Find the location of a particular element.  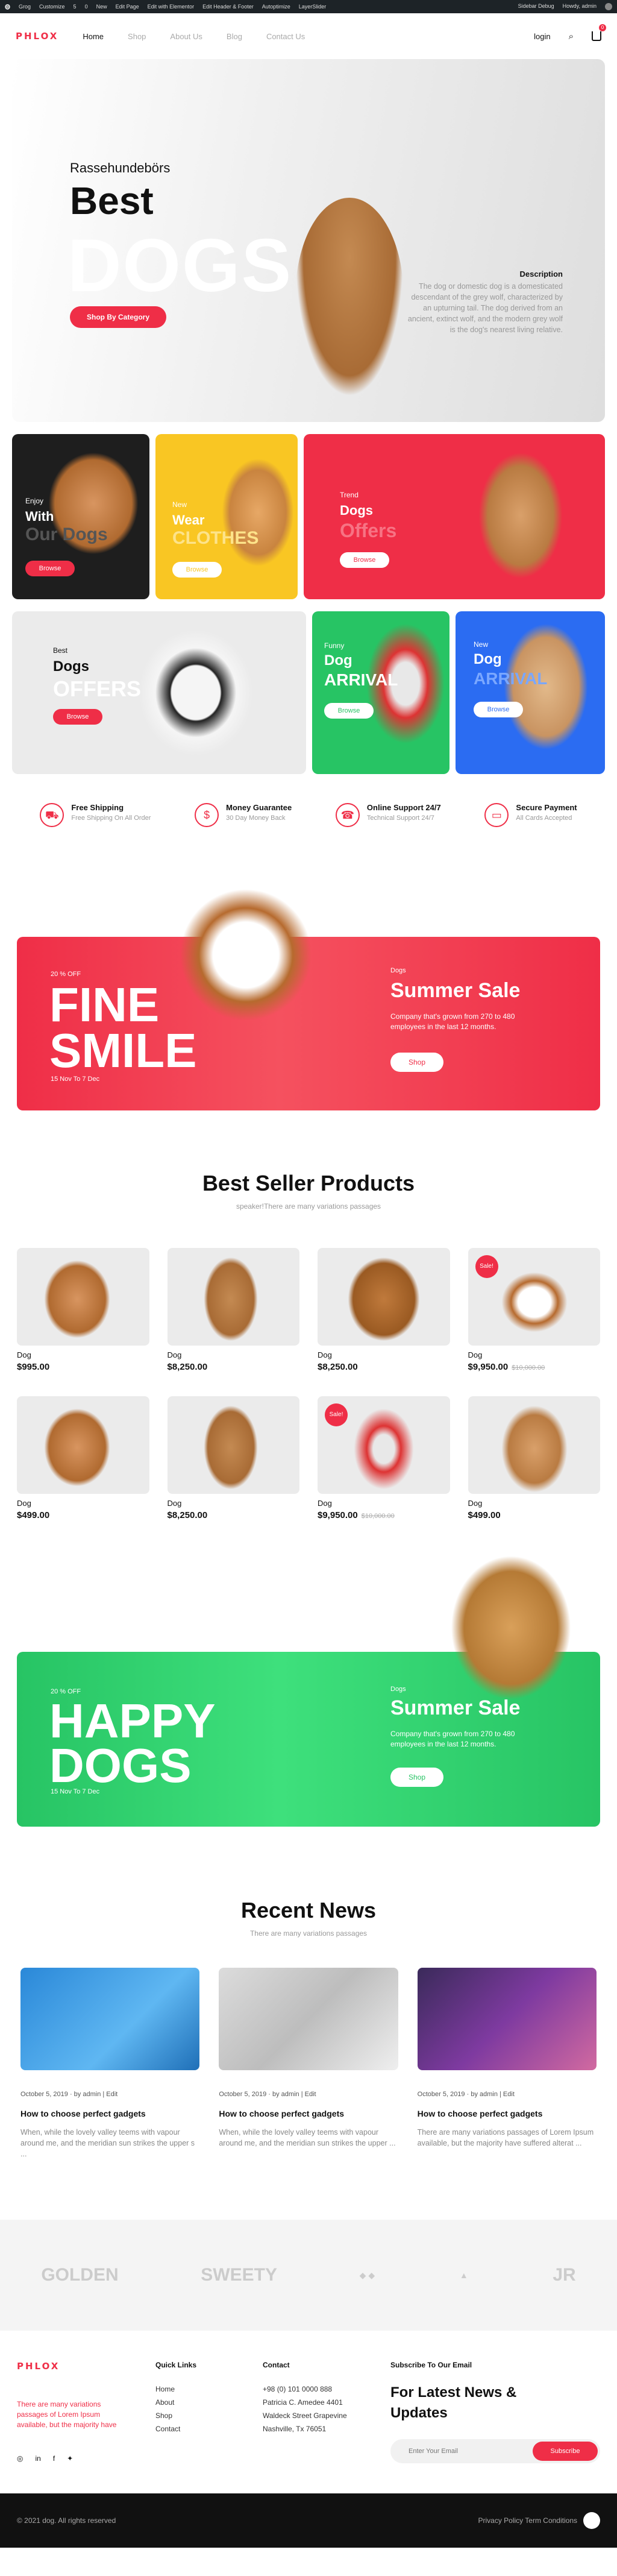

nav-shop: Shop is located at coordinates (137, 36).